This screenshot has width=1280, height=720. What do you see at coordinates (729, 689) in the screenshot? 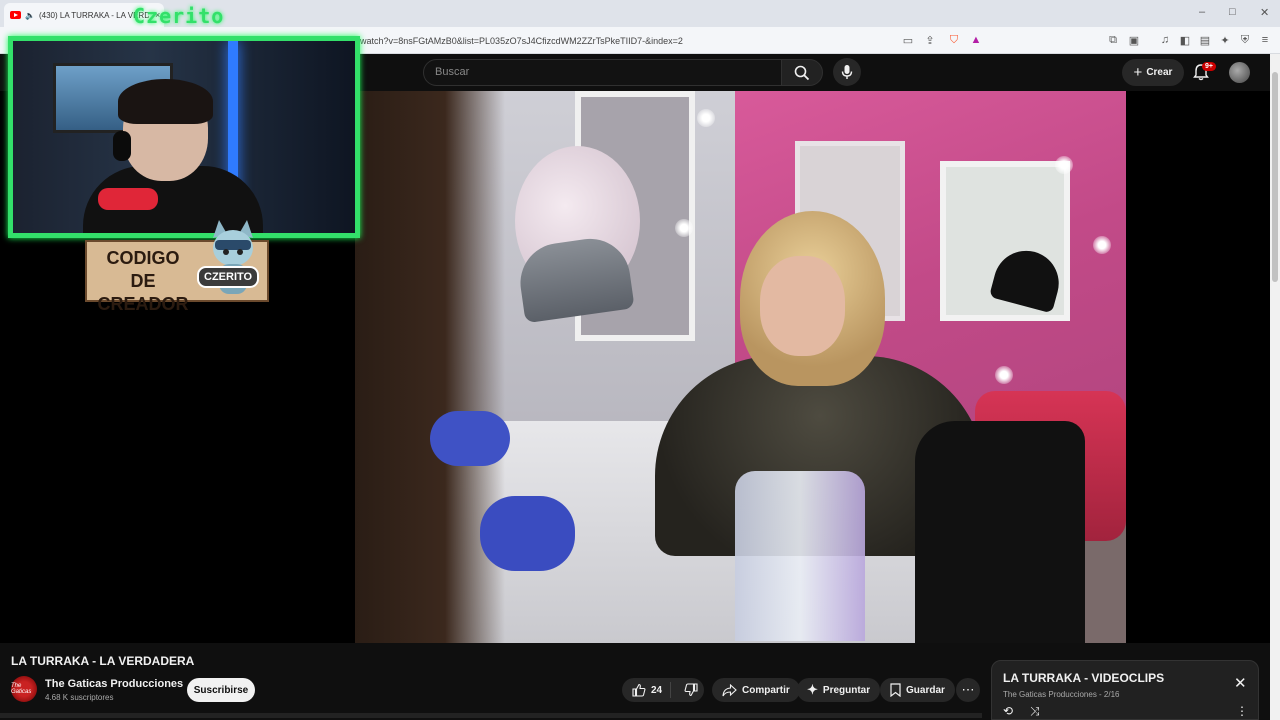
I see `share-arrow-icon` at bounding box center [729, 689].